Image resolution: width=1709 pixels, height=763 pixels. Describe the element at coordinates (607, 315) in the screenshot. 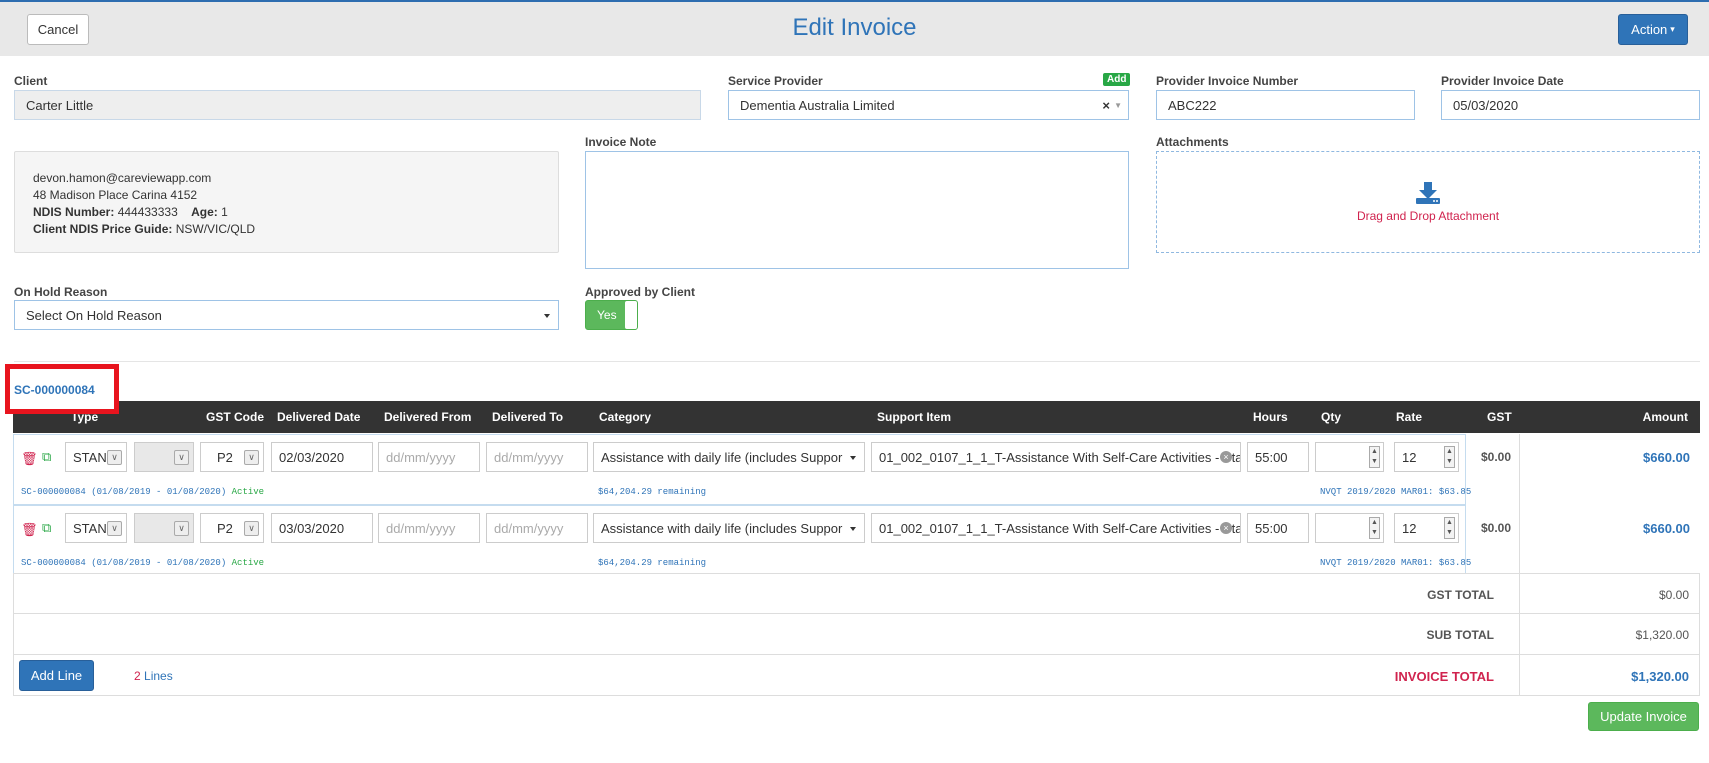

I see `approved-value: Yes` at that location.